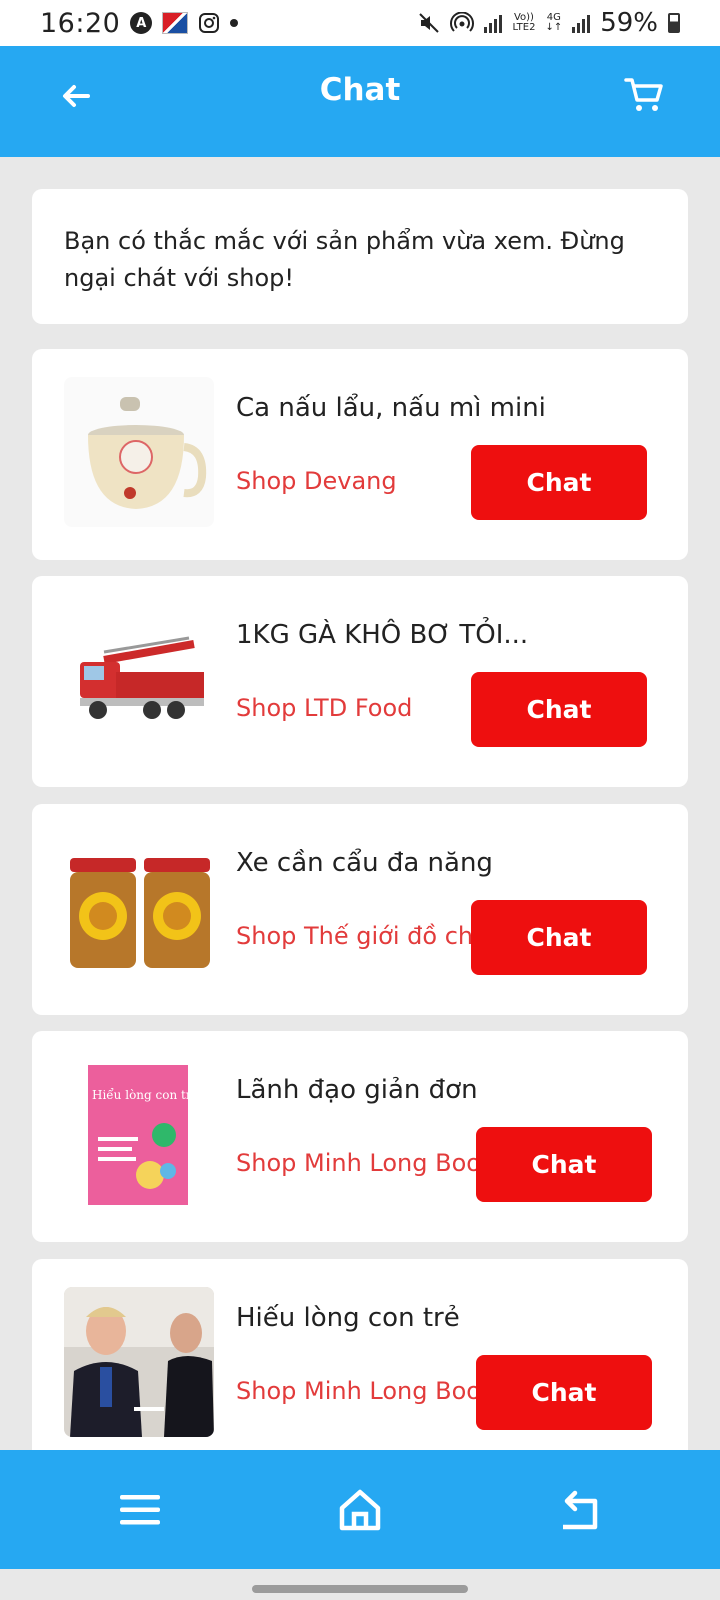 The width and height of the screenshot is (720, 1600). I want to click on home-button, so click(360, 1510).